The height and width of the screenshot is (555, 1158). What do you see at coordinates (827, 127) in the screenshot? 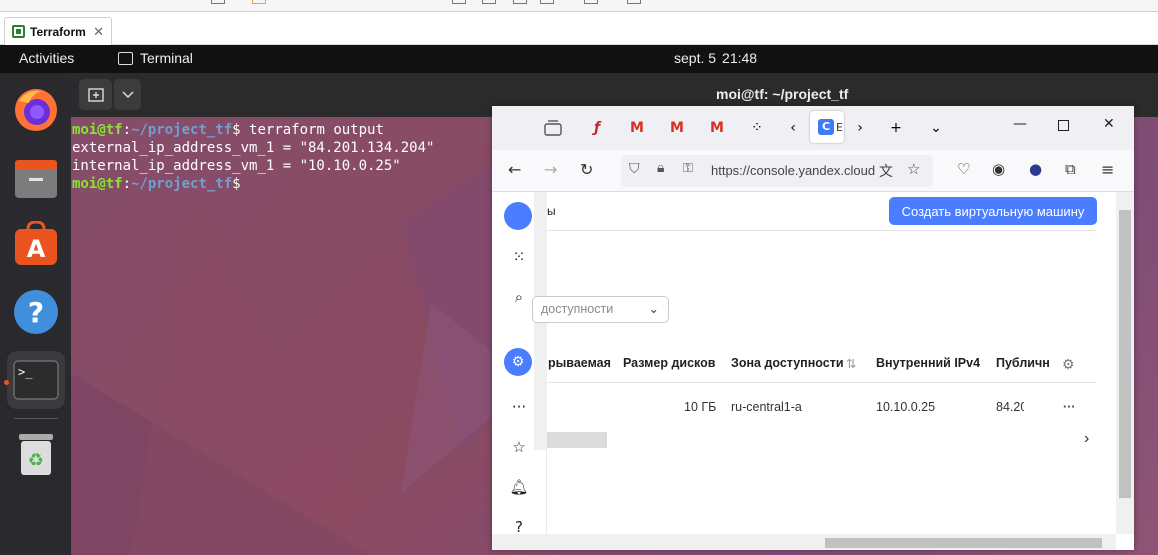
I see `tab-yandex-console: C E` at bounding box center [827, 127].